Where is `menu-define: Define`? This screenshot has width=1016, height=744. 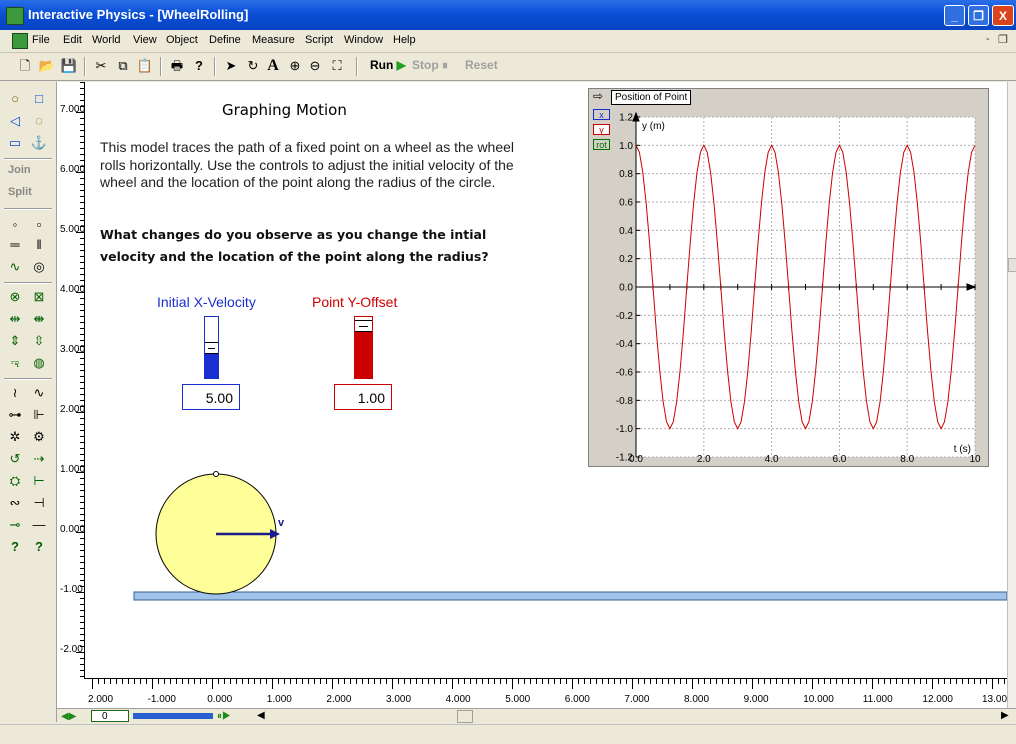
menu-define: Define is located at coordinates (225, 40).